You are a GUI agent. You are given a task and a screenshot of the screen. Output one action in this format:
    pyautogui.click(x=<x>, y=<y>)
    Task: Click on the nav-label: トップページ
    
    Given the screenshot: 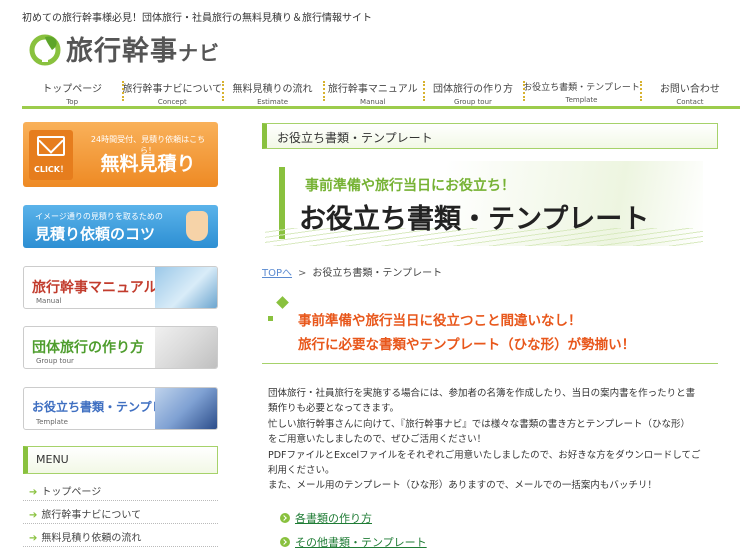 What is the action you would take?
    pyautogui.click(x=72, y=89)
    